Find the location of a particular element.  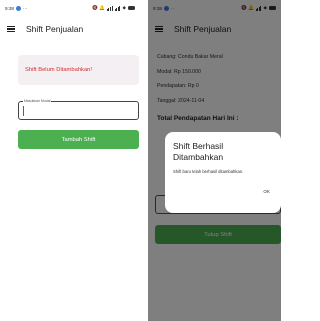

page-title: Shift Penjualan is located at coordinates (55, 29).